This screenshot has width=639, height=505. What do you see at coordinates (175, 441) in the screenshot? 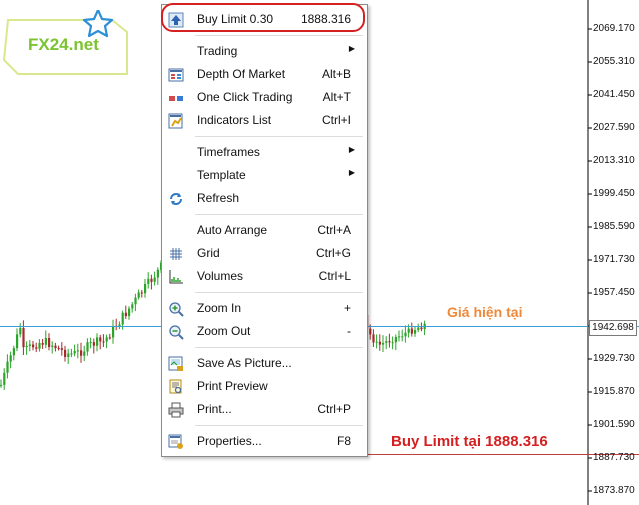
I see `properties-icon` at bounding box center [175, 441].